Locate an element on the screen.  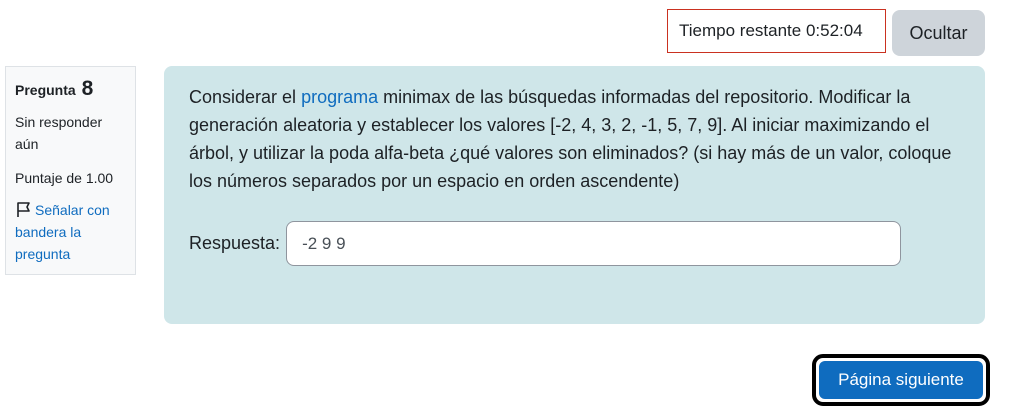
next-page-button: Página siguiente is located at coordinates (901, 380).